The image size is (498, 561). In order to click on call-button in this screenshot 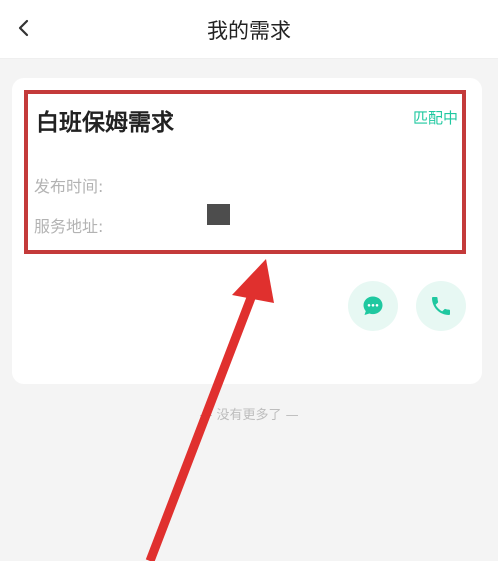, I will do `click(441, 306)`.